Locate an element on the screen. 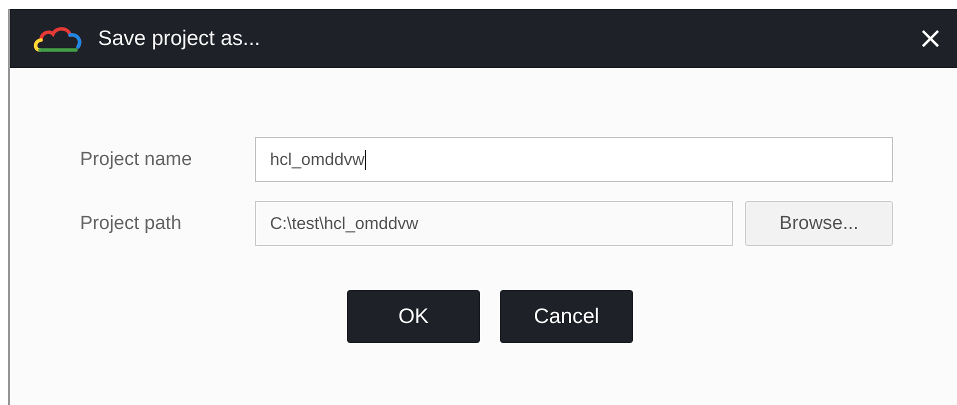 The image size is (957, 405). field-label: Project name is located at coordinates (136, 159).